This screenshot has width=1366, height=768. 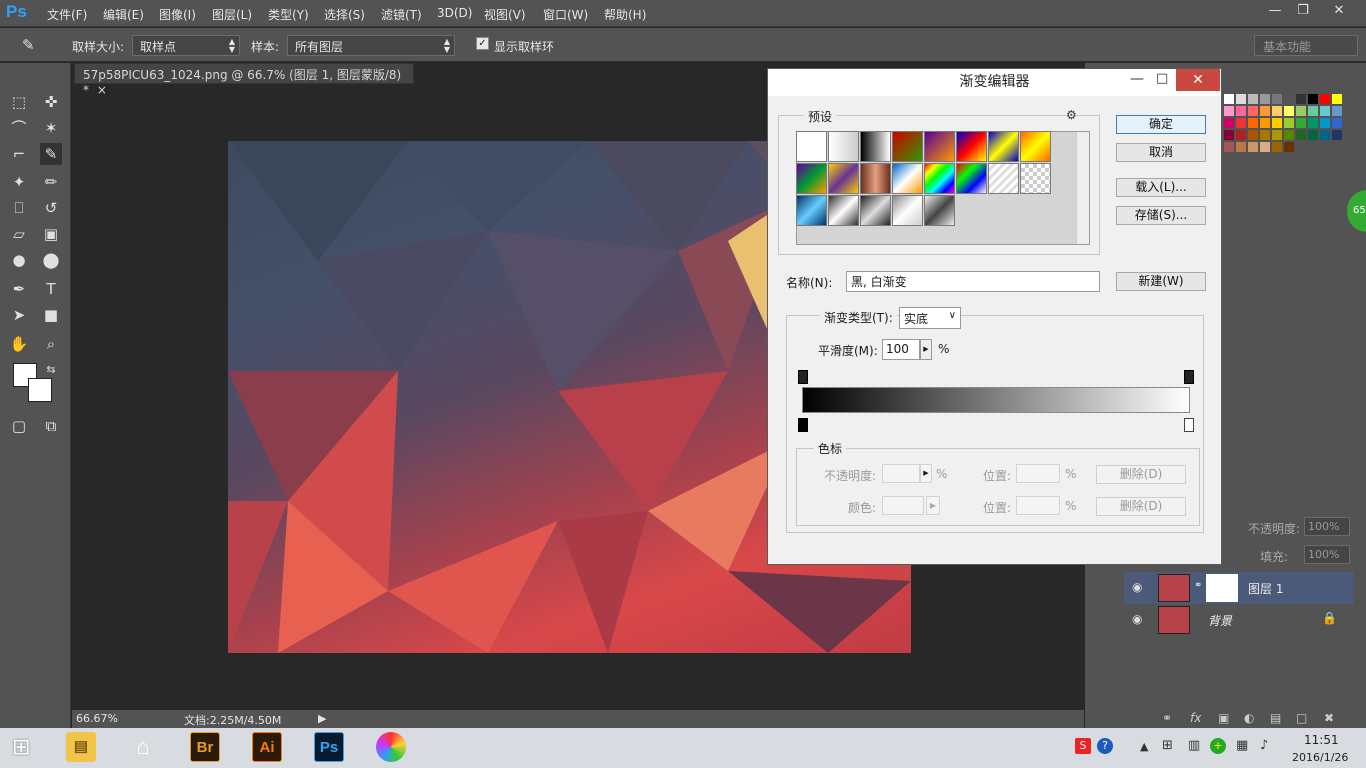 I want to click on move-icon: ✜, so click(x=51, y=102).